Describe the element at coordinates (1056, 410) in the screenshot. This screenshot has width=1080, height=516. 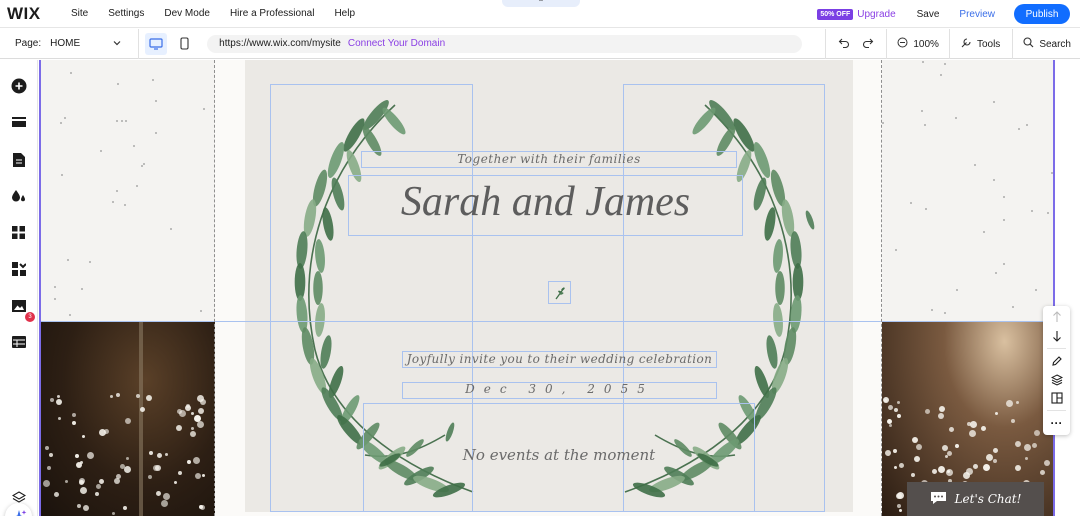
I see `panel-divider` at that location.